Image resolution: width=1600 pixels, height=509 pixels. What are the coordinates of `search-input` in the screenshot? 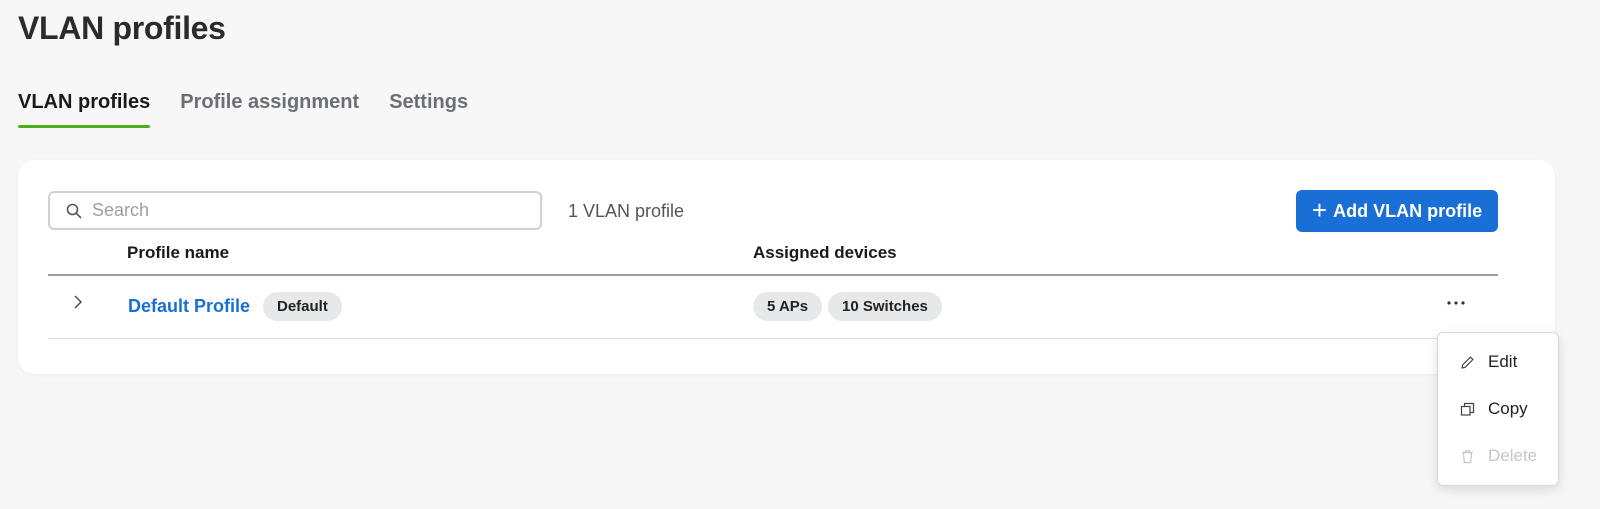 It's located at (302, 210).